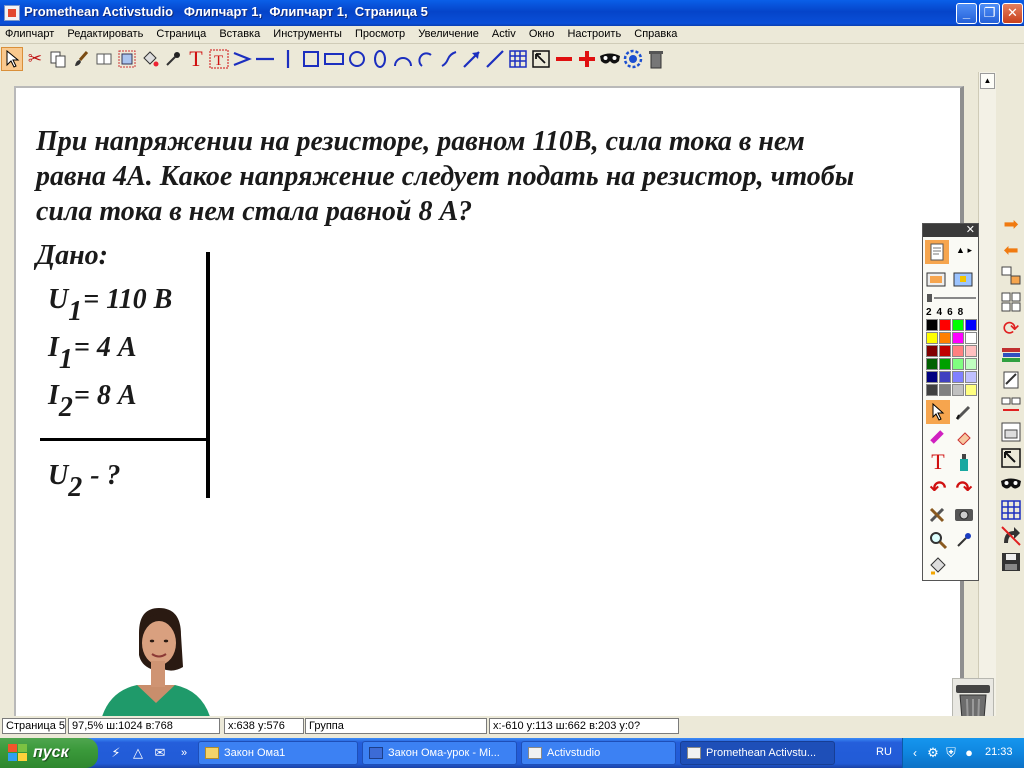  Describe the element at coordinates (448, 33) in the screenshot. I see `menu-zoom: Увеличение` at that location.